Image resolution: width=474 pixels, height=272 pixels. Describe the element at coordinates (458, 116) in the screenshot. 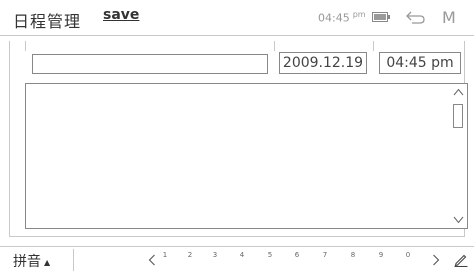

I see `scrollbar-thumb` at that location.